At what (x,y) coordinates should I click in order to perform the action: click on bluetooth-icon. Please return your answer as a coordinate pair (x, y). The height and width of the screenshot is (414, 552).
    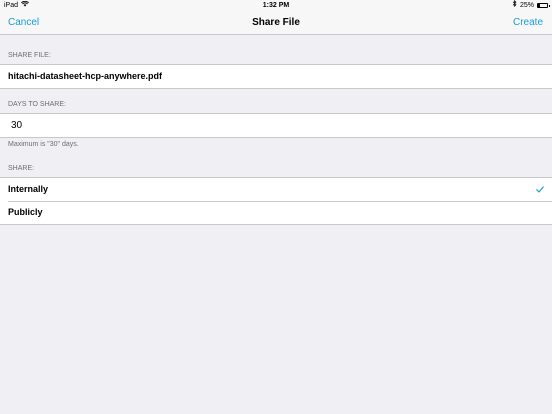
    Looking at the image, I should click on (514, 5).